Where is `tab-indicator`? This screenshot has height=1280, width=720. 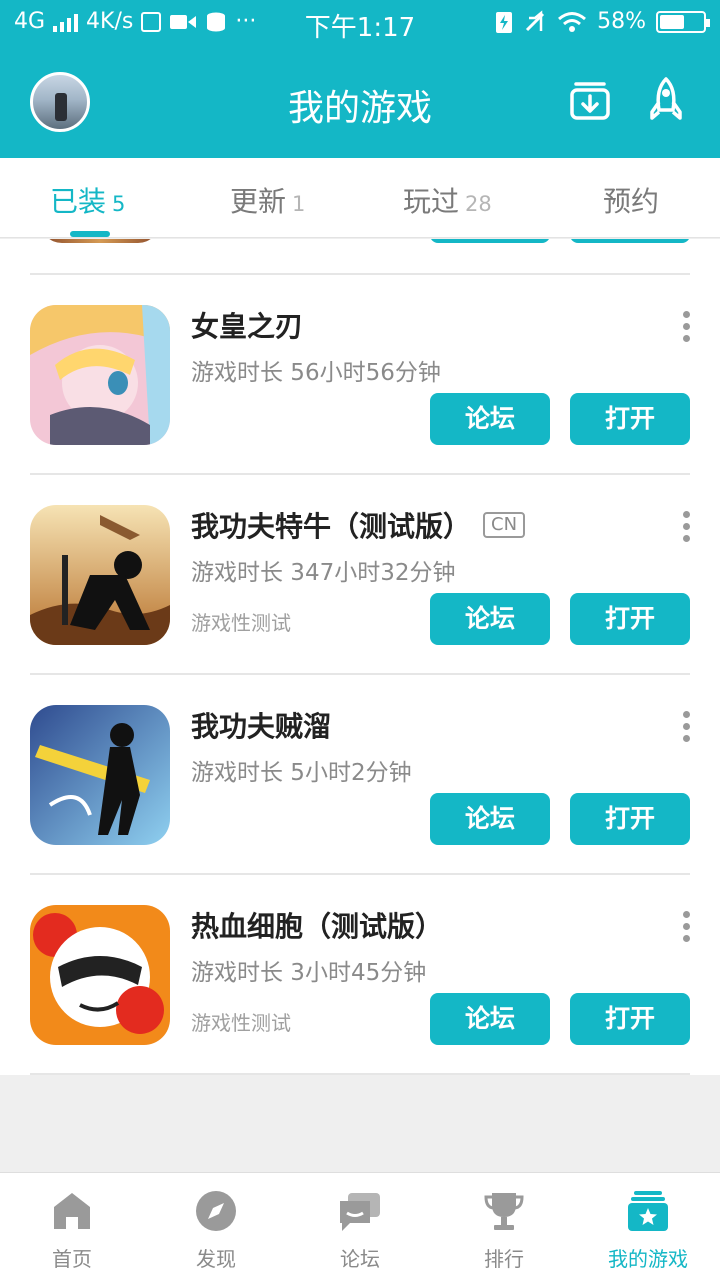 tab-indicator is located at coordinates (90, 234).